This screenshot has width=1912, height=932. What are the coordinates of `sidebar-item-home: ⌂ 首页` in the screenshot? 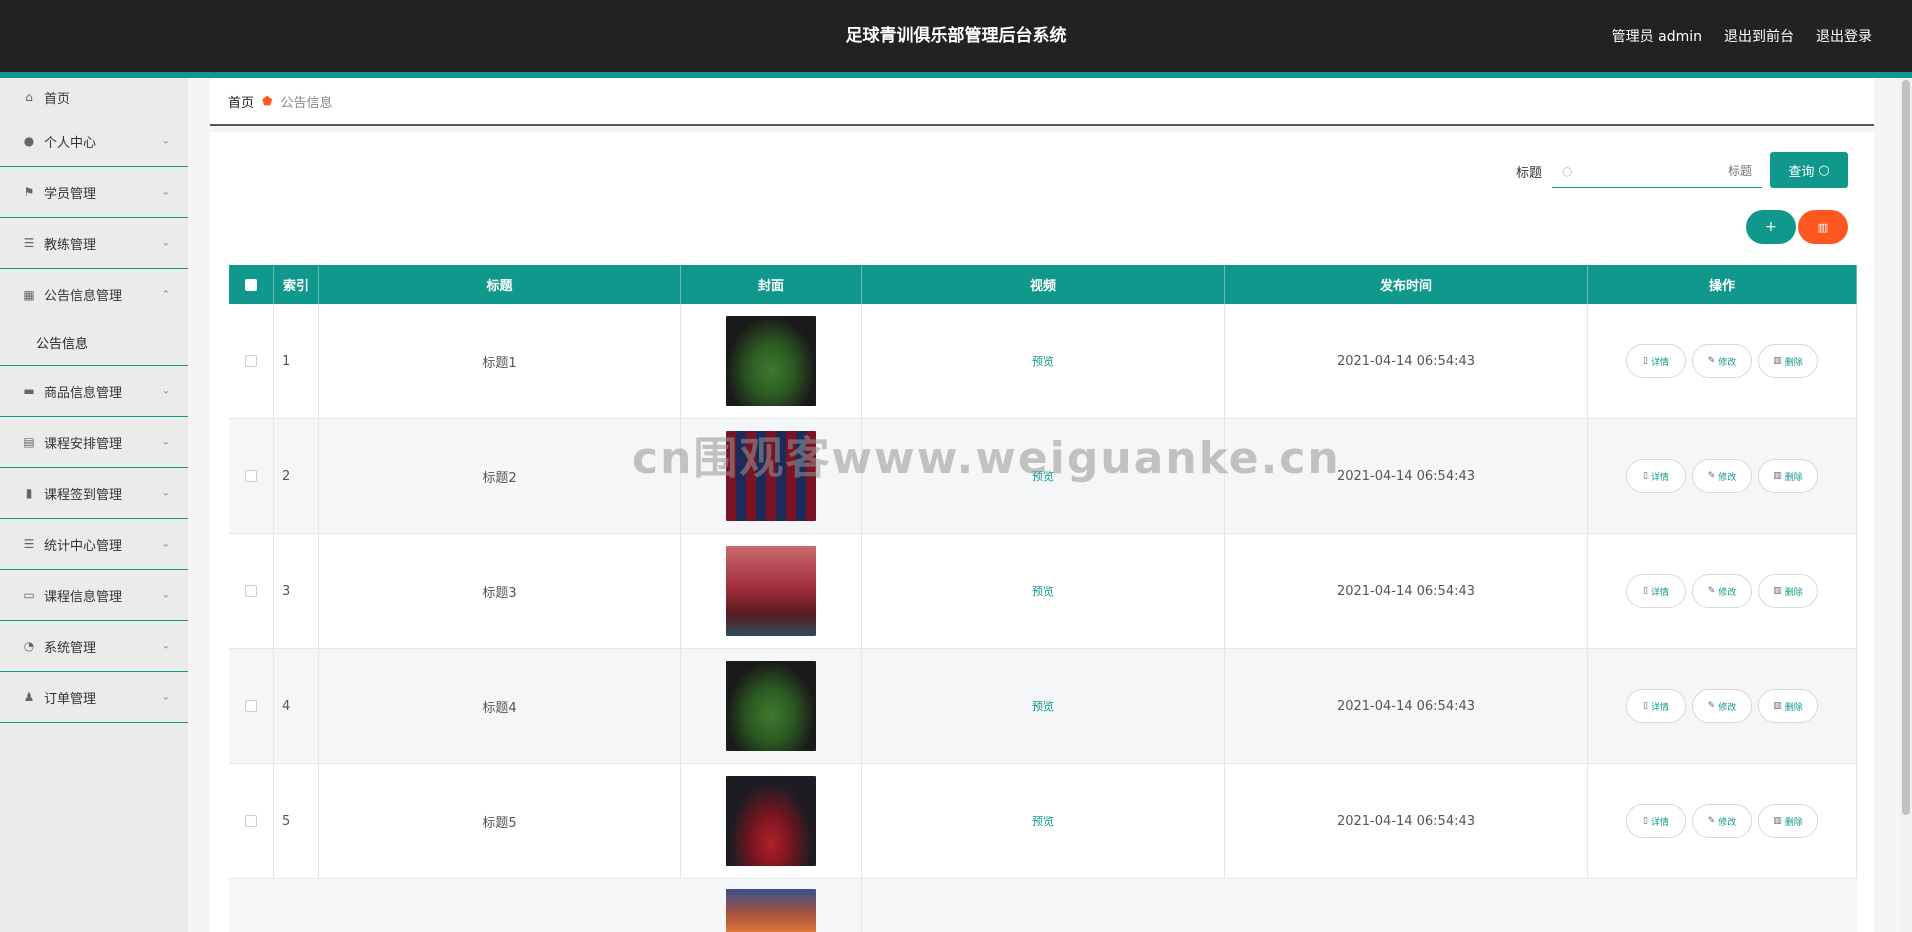 It's located at (94, 97).